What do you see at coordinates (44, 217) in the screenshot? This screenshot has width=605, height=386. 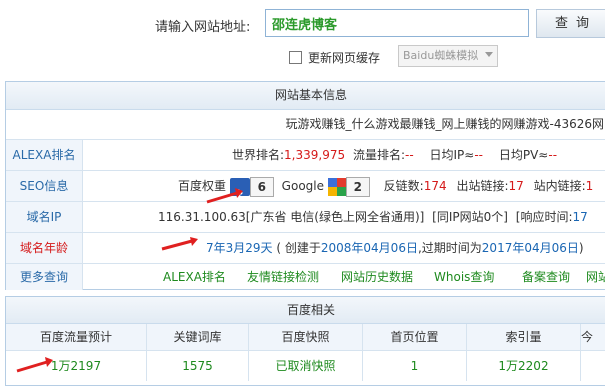 I see `ip-row-label: 域名IP` at bounding box center [44, 217].